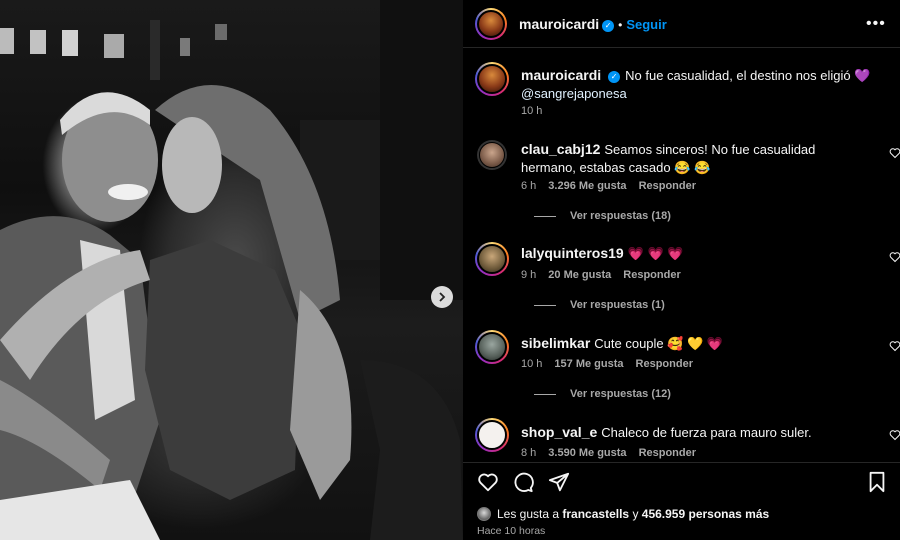 This screenshot has height=540, width=900. I want to click on heart-icon, so click(488, 482).